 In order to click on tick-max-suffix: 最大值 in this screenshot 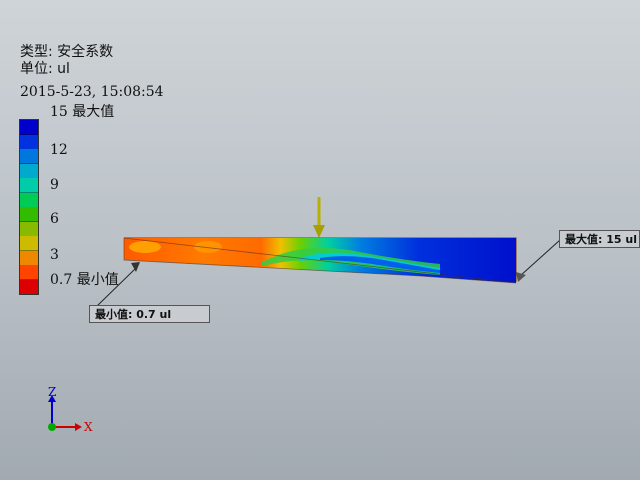, I will do `click(93, 112)`.